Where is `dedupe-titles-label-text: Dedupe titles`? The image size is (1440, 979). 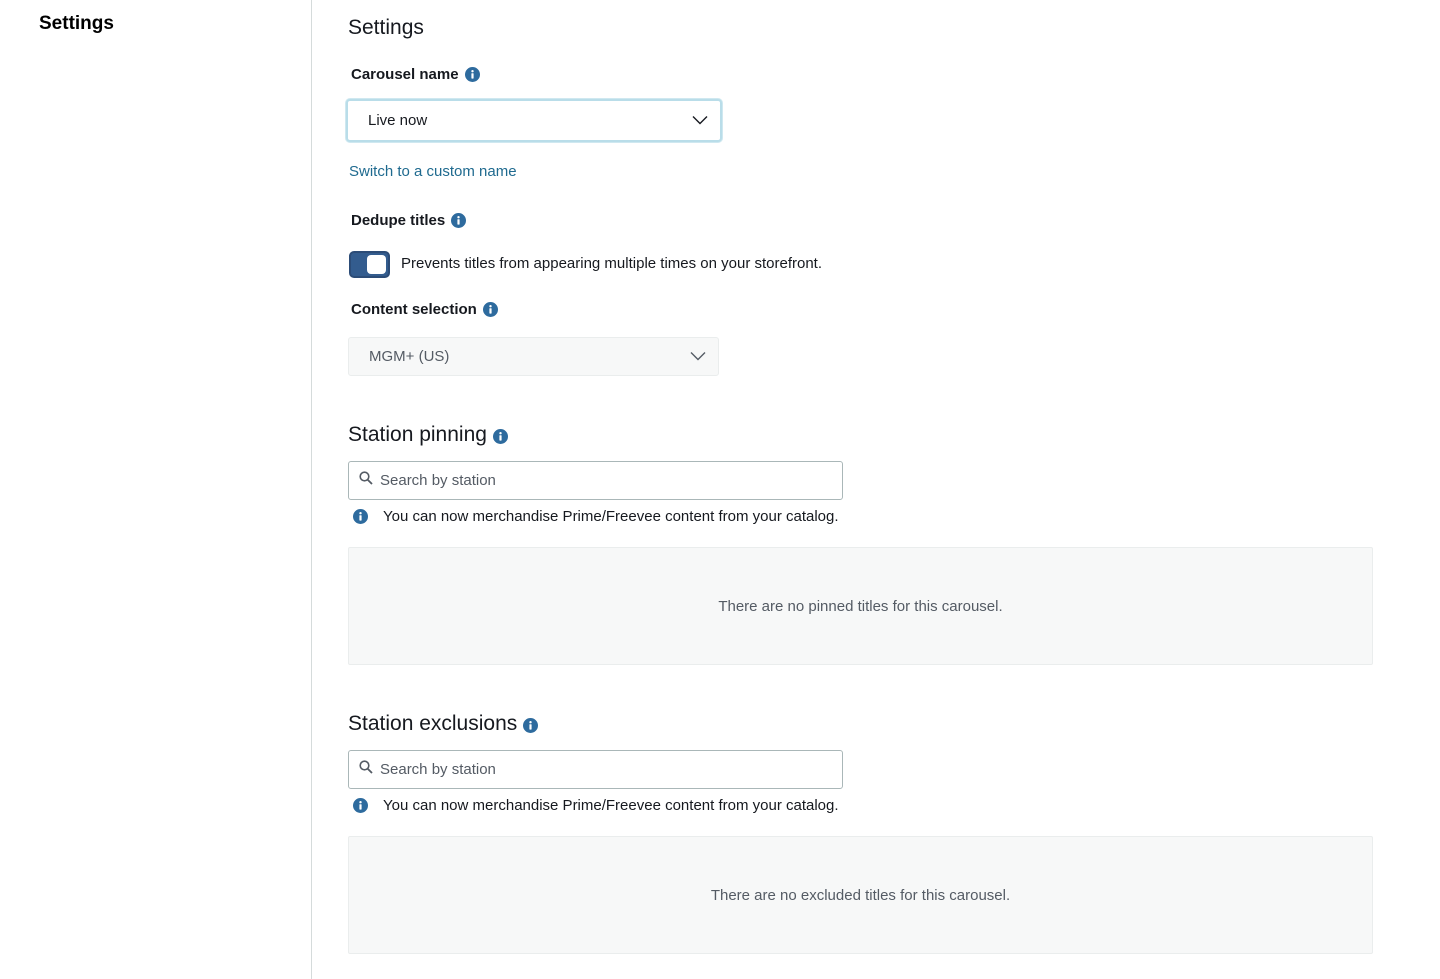
dedupe-titles-label-text: Dedupe titles is located at coordinates (398, 220).